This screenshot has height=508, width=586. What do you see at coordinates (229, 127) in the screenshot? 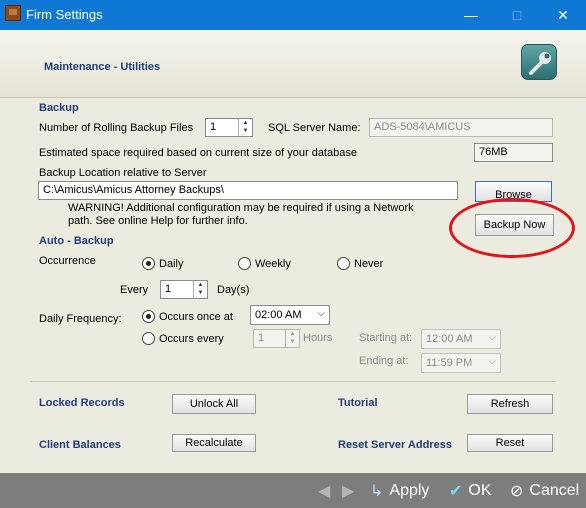
I see `rolling-backup-stepper: 1 ▲ ▼` at bounding box center [229, 127].